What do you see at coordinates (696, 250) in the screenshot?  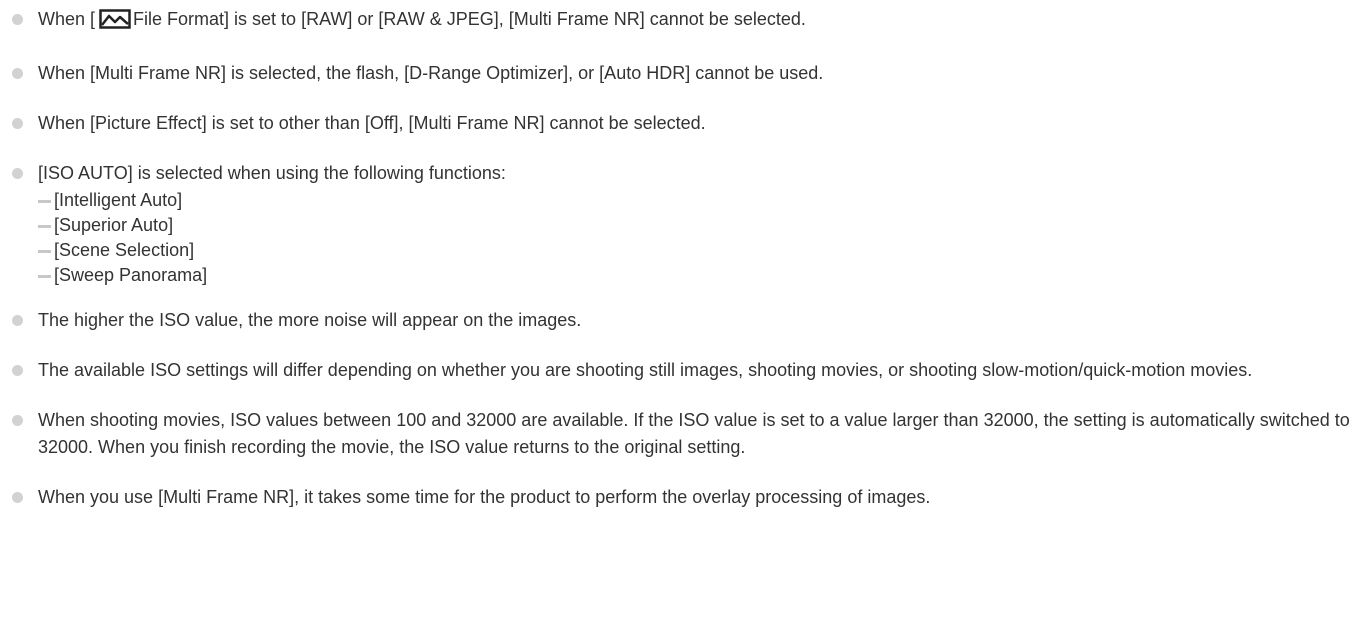 I see `list-item: [Scene Selection]` at bounding box center [696, 250].